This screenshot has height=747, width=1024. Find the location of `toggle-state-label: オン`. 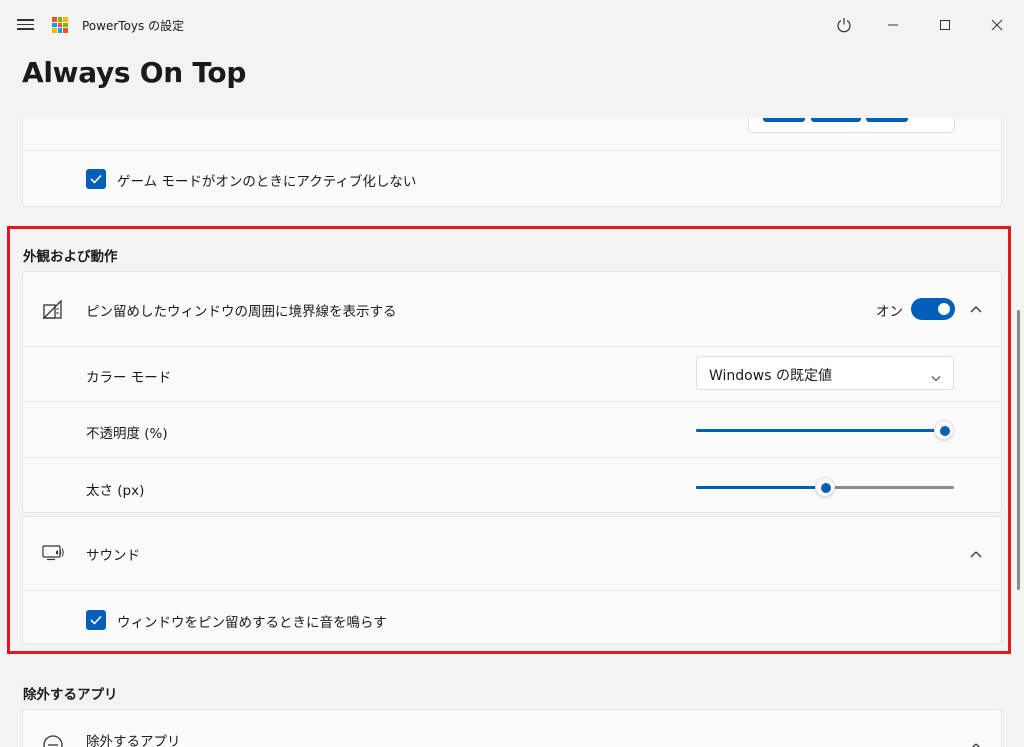

toggle-state-label: オン is located at coordinates (889, 312).